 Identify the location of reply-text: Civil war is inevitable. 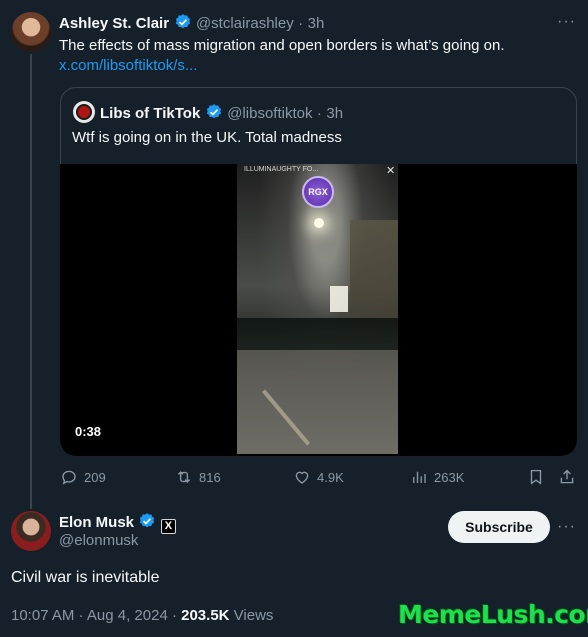
(85, 577).